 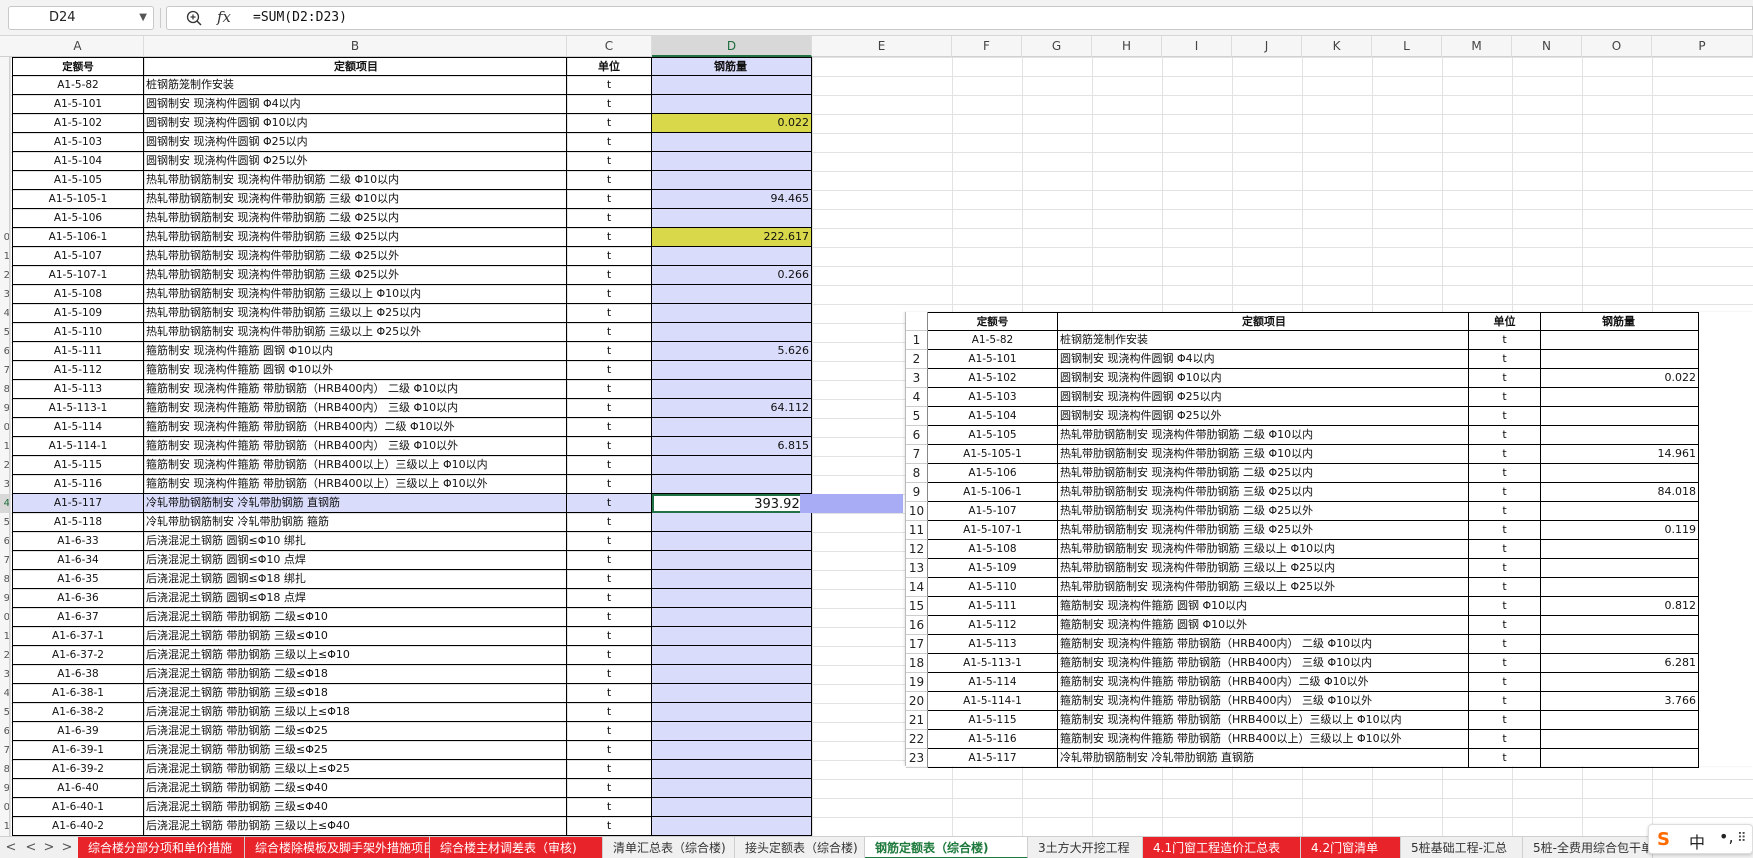 I want to click on code-cell: A1-5-112, so click(x=78, y=370).